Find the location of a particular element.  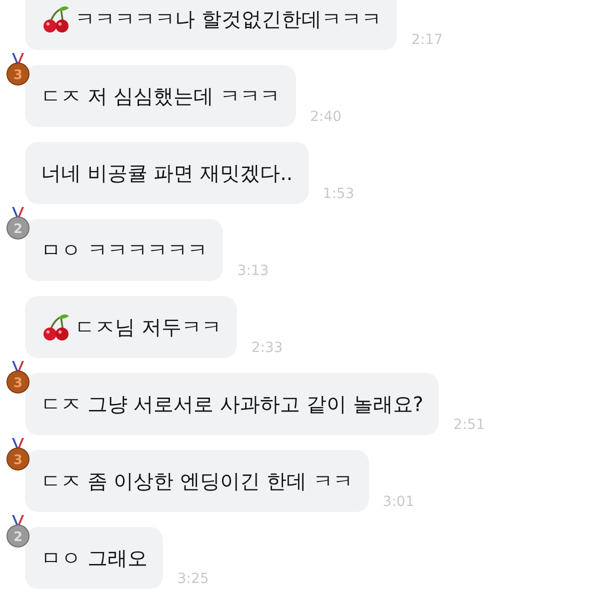

message-text: ㅁㅇ ㅋㅋㅋㅋㅋㅋ is located at coordinates (124, 250).